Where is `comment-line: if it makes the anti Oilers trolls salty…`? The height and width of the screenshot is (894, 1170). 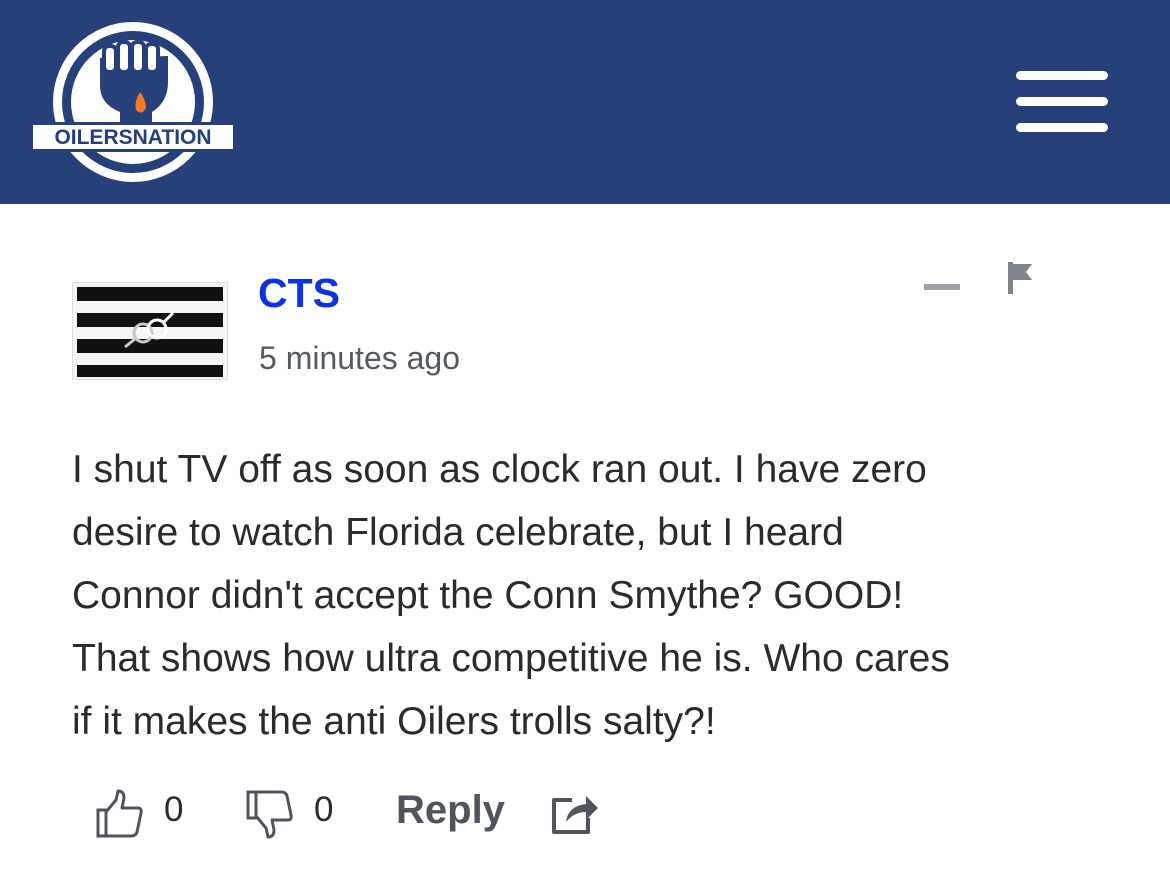
comment-line: if it makes the anti Oilers trolls salty… is located at coordinates (394, 721).